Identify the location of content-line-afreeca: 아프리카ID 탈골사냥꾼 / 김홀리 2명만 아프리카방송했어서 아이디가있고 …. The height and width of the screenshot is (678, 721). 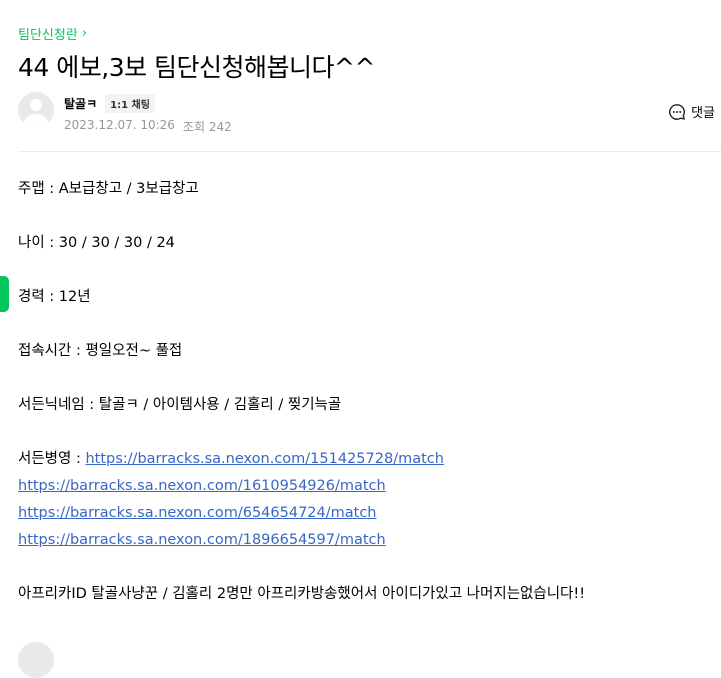
(302, 594).